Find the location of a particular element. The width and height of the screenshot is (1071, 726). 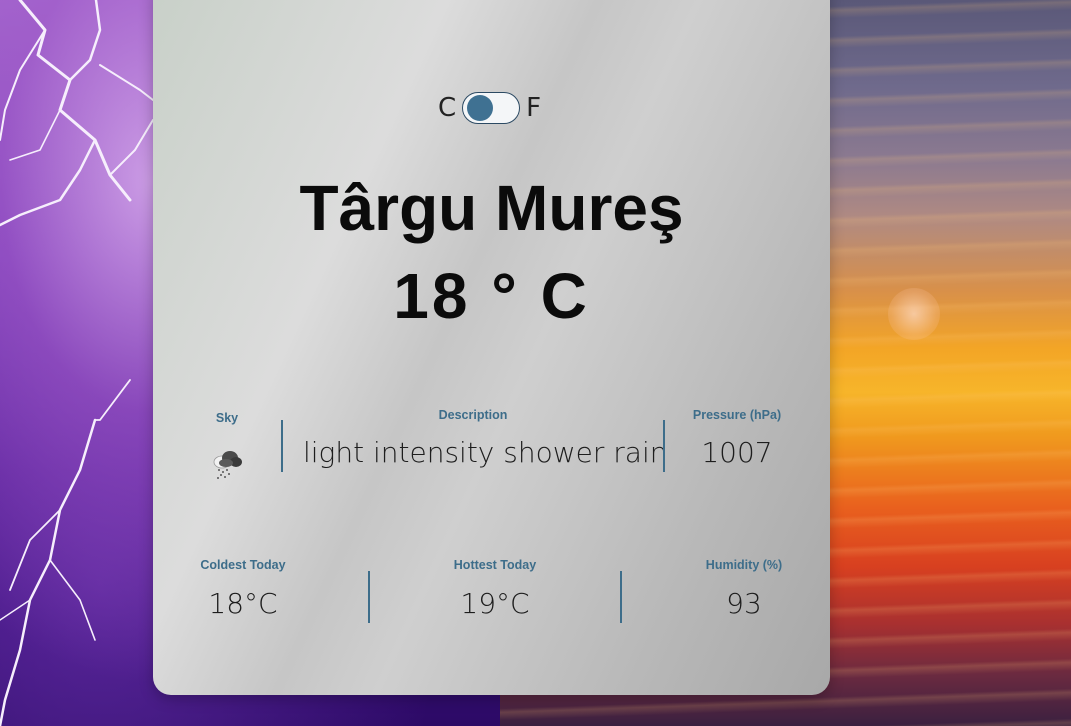

fahrenheit-label: F is located at coordinates (534, 108).